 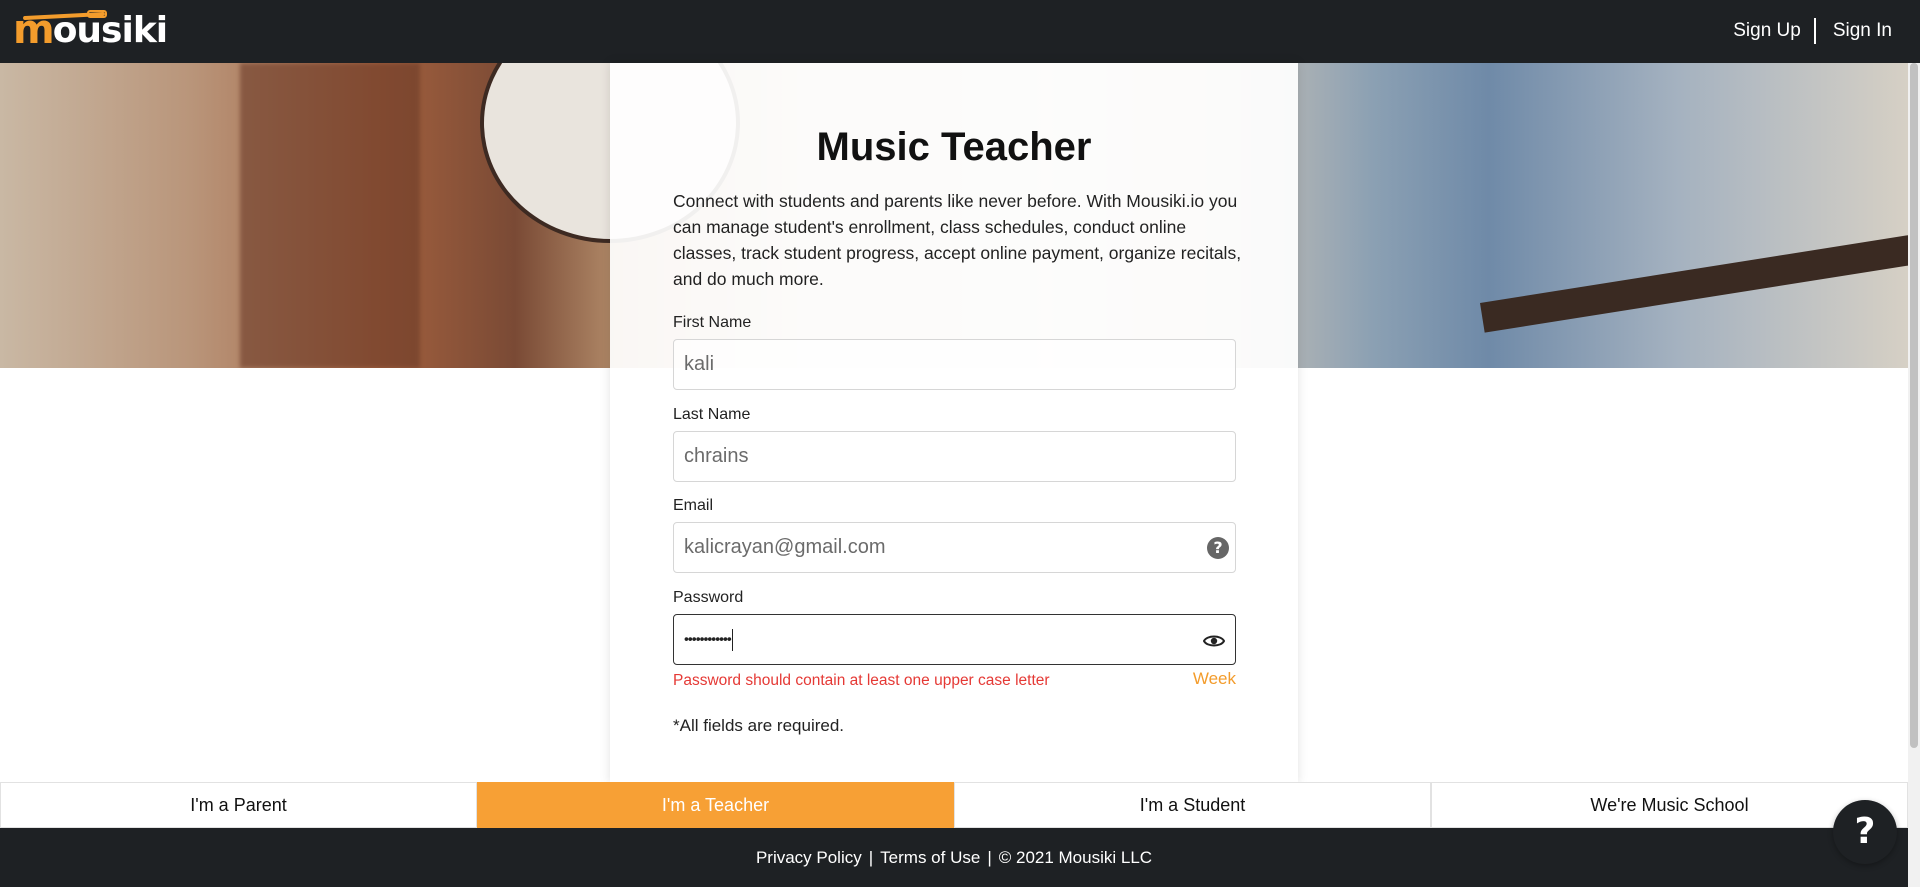 I want to click on first-name-value: kali, so click(x=699, y=364).